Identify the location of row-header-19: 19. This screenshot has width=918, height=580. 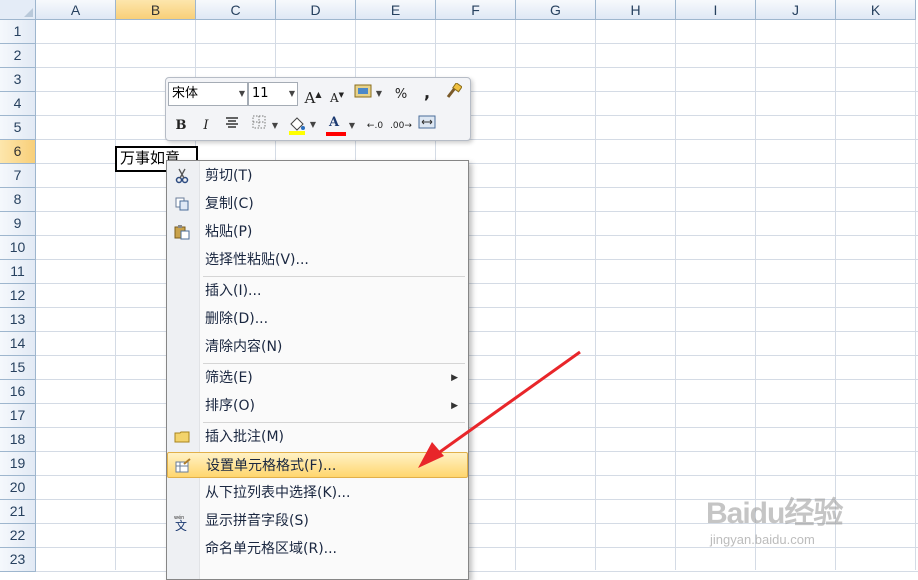
(18, 464).